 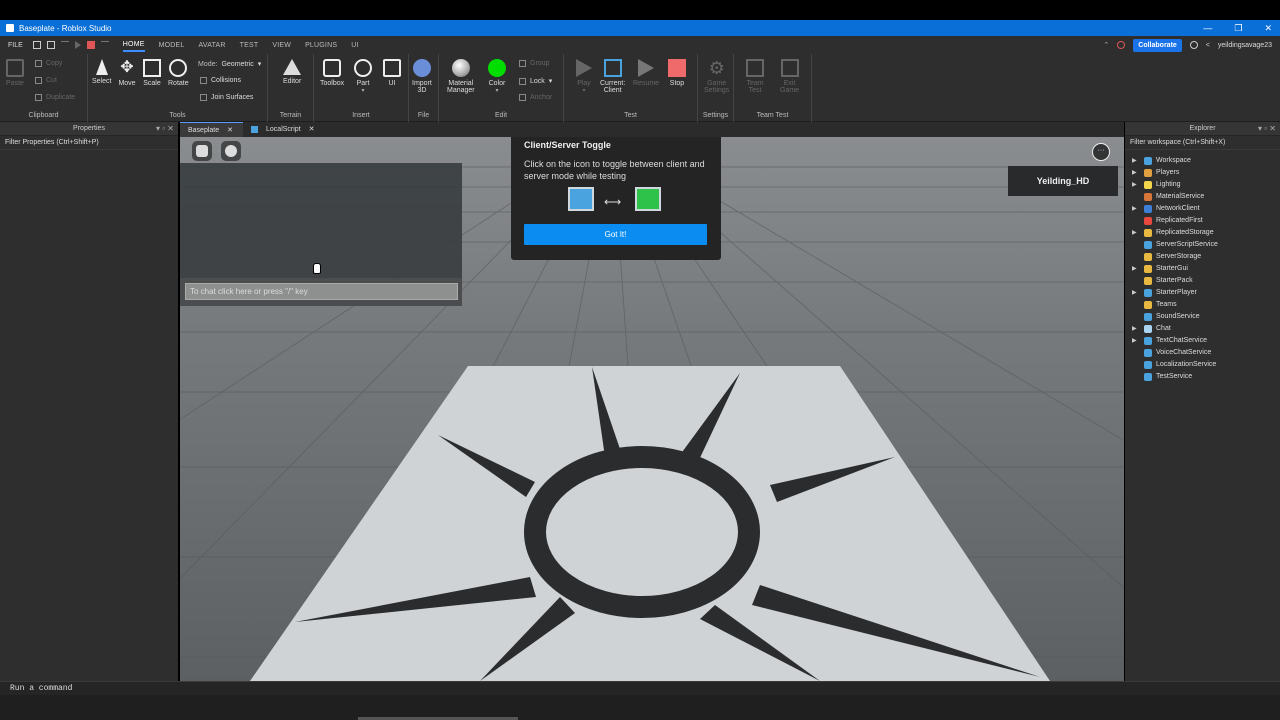 What do you see at coordinates (46, 80) in the screenshot?
I see `cut-button: Cut` at bounding box center [46, 80].